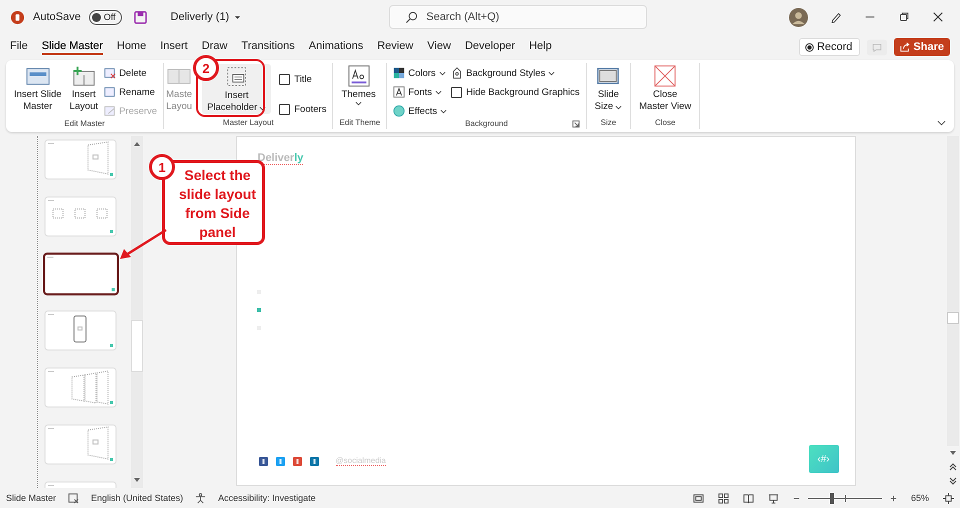  What do you see at coordinates (515, 92) in the screenshot?
I see `checkbox: Hide Background Graphics` at bounding box center [515, 92].